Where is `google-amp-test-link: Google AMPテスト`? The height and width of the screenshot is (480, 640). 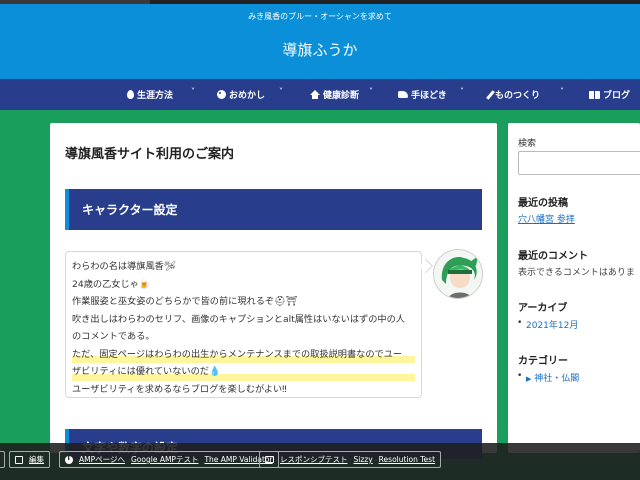 google-amp-test-link: Google AMPテスト is located at coordinates (164, 459).